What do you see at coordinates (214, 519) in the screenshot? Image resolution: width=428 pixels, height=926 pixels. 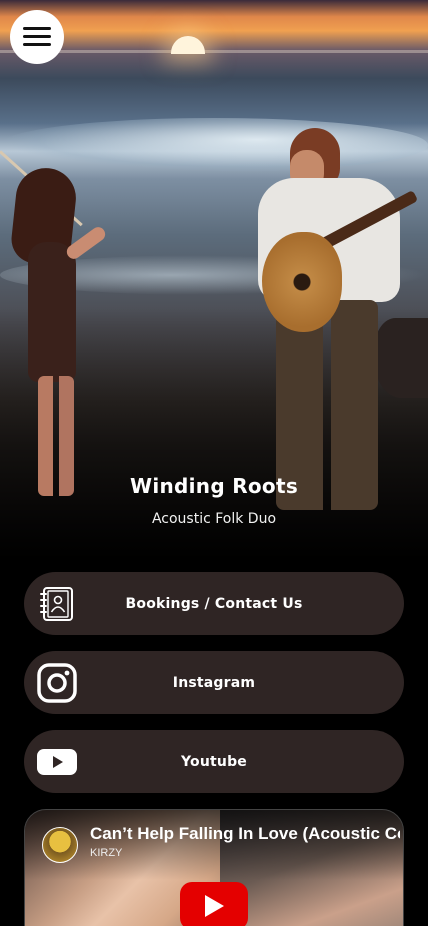 I see `band-tagline: Acoustic Folk Duo` at bounding box center [214, 519].